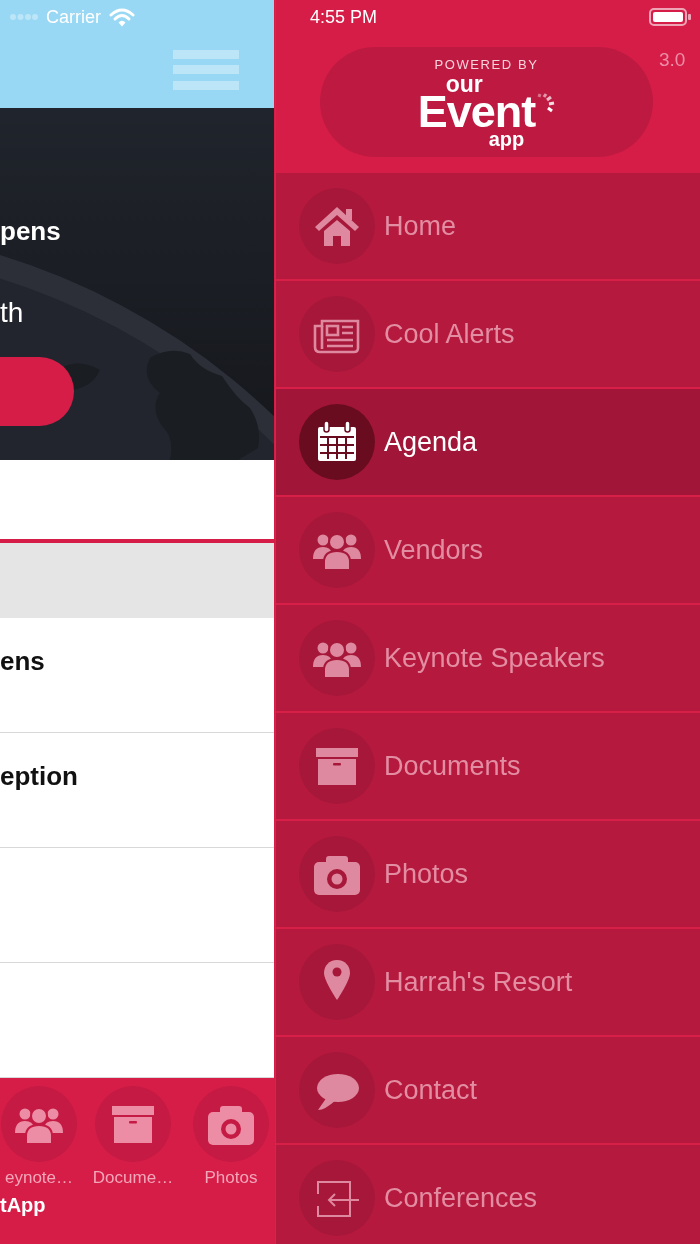 The image size is (700, 1244). I want to click on version-label: 3.0, so click(672, 60).